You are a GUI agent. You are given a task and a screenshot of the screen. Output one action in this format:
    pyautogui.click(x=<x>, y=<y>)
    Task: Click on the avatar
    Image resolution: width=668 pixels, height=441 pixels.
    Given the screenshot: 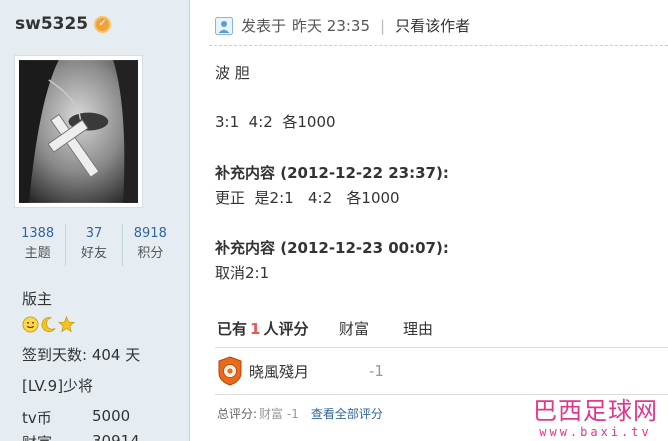 What is the action you would take?
    pyautogui.click(x=78, y=131)
    